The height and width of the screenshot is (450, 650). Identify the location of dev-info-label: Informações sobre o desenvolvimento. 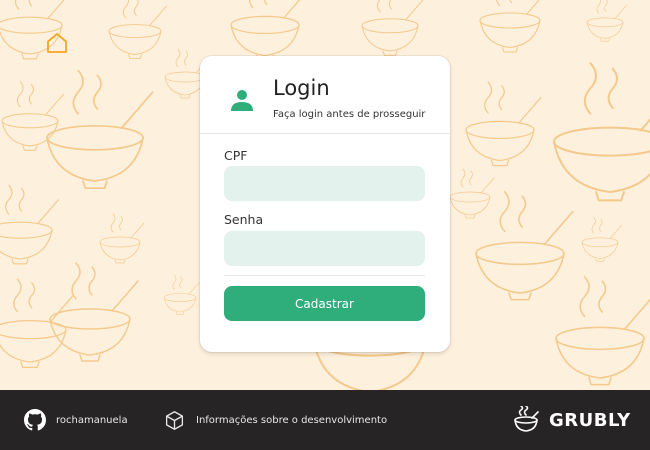
(292, 420).